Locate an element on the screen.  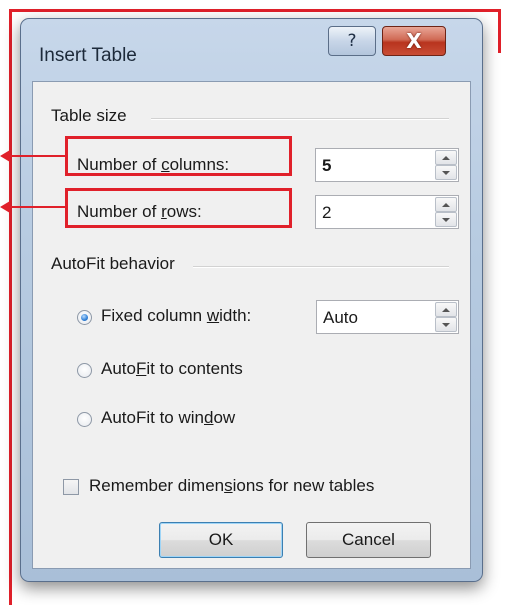
rows-increment-button is located at coordinates (446, 204).